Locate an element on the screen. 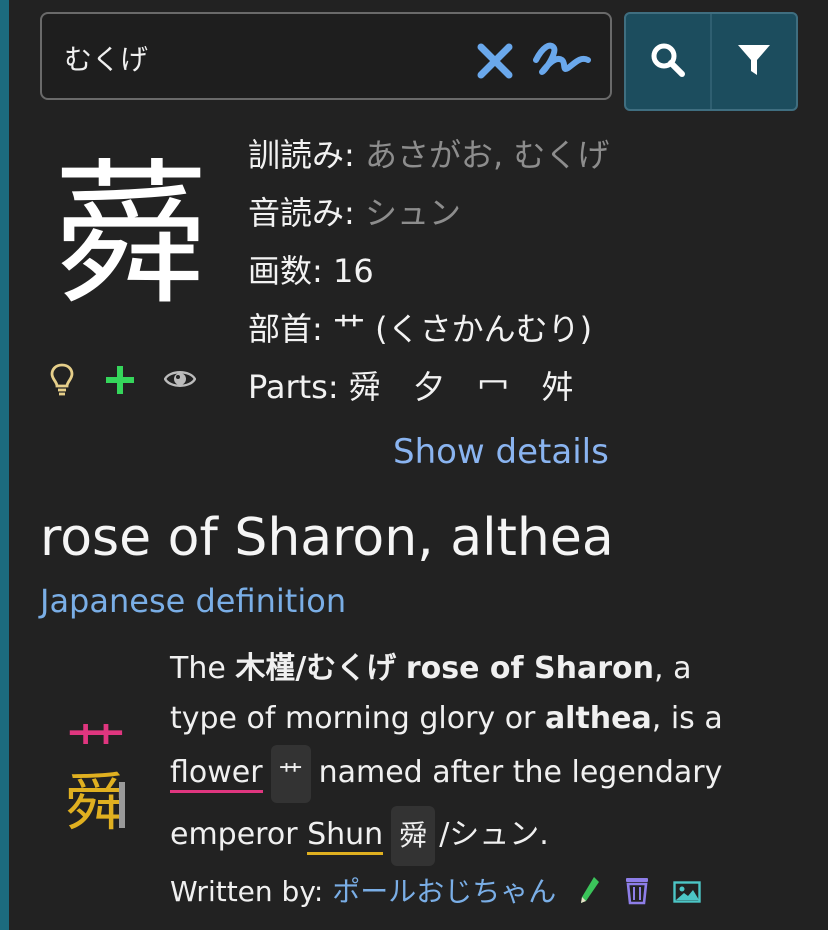 Image resolution: width=828 pixels, height=930 pixels. kanji-action-icons is located at coordinates (128, 382).